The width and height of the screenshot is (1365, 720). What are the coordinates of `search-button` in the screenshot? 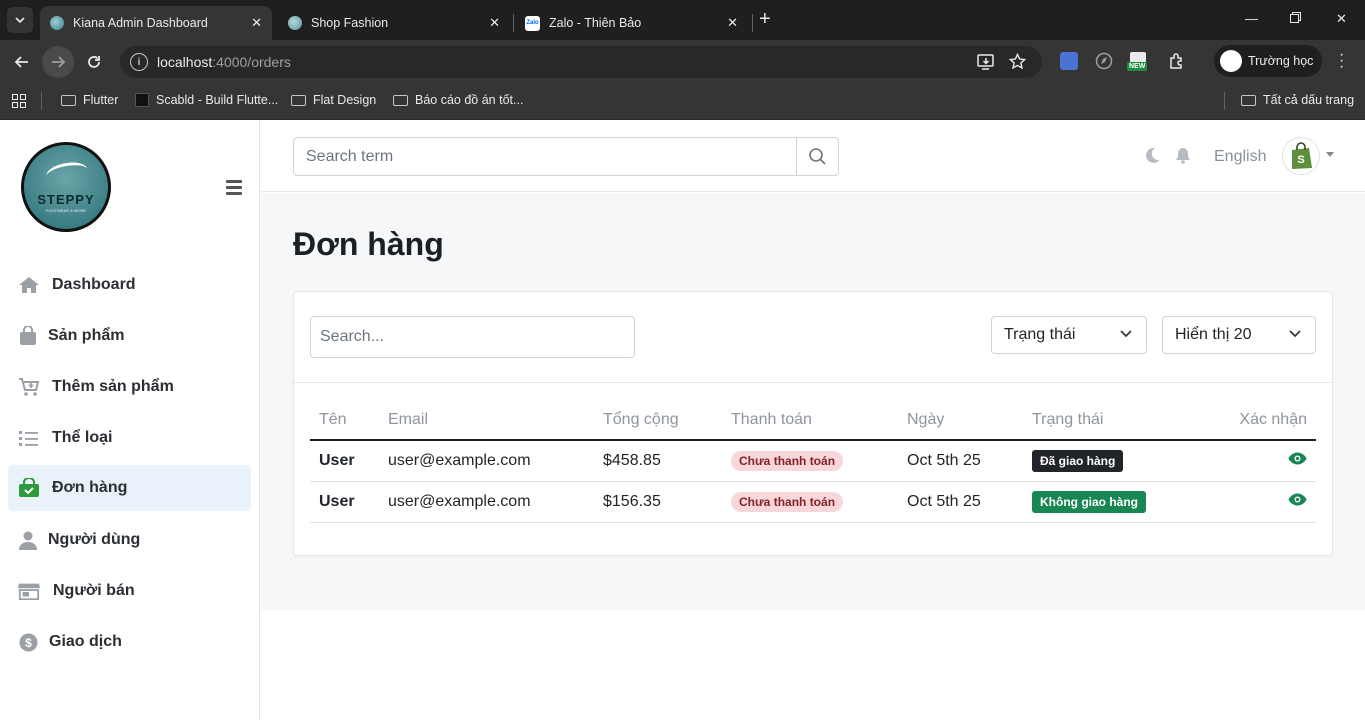 It's located at (817, 156).